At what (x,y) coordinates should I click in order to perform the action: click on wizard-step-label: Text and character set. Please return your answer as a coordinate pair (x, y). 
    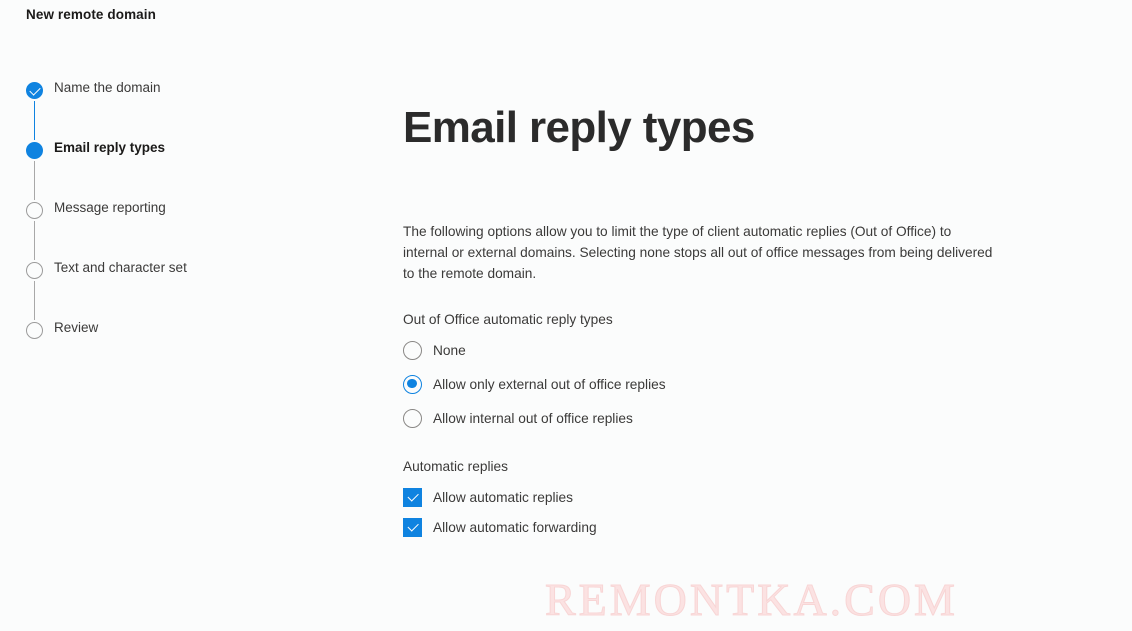
    Looking at the image, I should click on (120, 267).